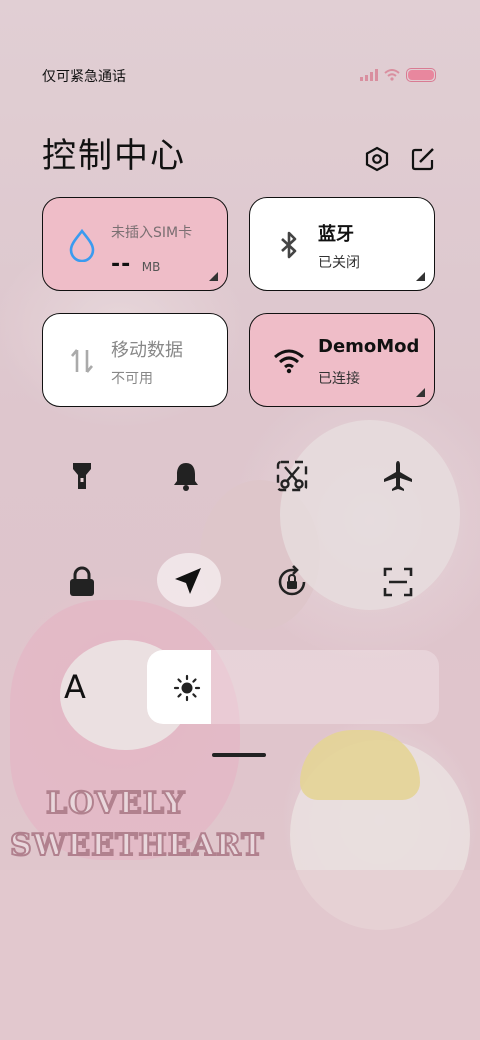 The height and width of the screenshot is (1040, 480). What do you see at coordinates (132, 379) in the screenshot?
I see `mobile-data-status: 不可用` at bounding box center [132, 379].